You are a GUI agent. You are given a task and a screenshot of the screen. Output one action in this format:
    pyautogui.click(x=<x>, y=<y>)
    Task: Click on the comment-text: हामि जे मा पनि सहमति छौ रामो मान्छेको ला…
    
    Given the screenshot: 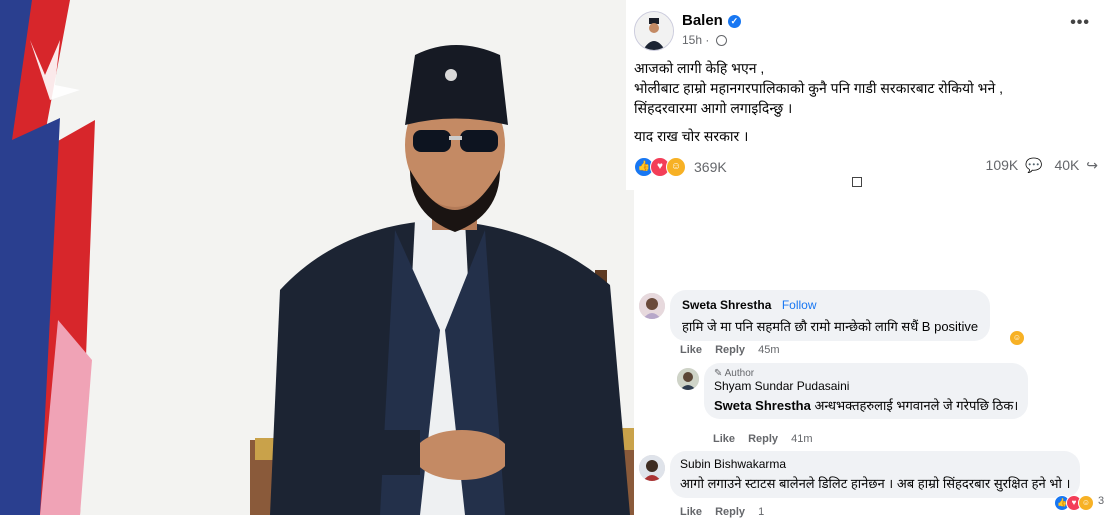 What is the action you would take?
    pyautogui.click(x=830, y=326)
    